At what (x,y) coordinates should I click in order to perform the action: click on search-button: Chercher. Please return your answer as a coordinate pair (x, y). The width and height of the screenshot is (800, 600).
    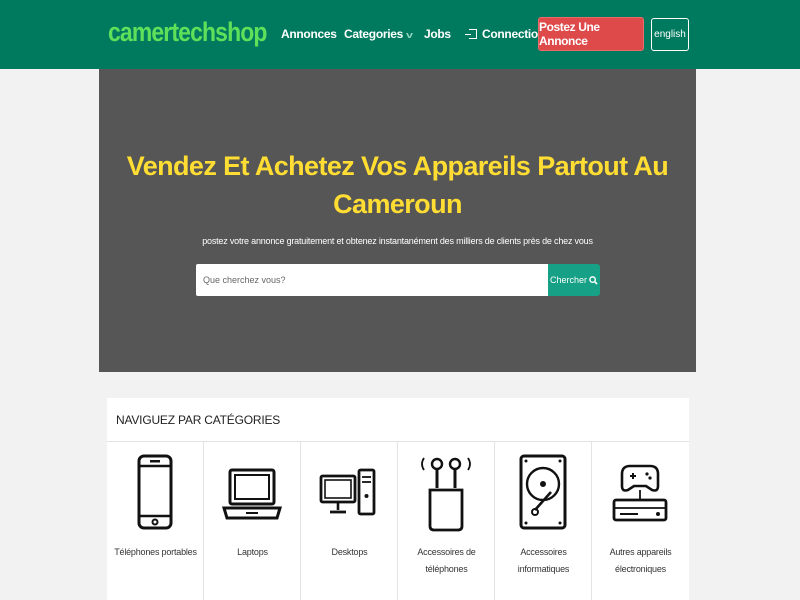
    Looking at the image, I should click on (574, 280).